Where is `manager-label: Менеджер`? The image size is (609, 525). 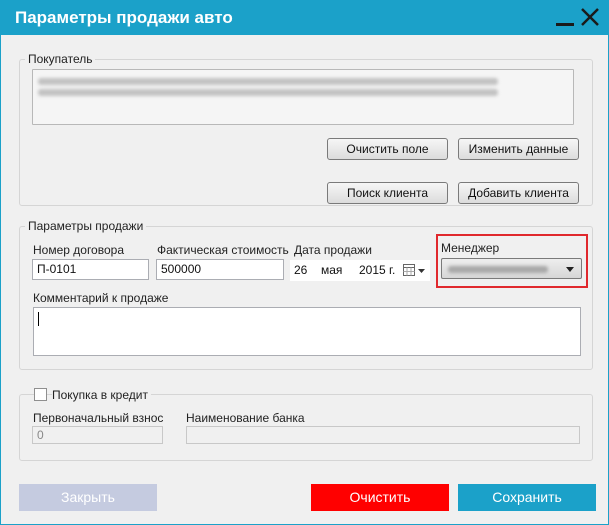
manager-label: Менеджер is located at coordinates (470, 248).